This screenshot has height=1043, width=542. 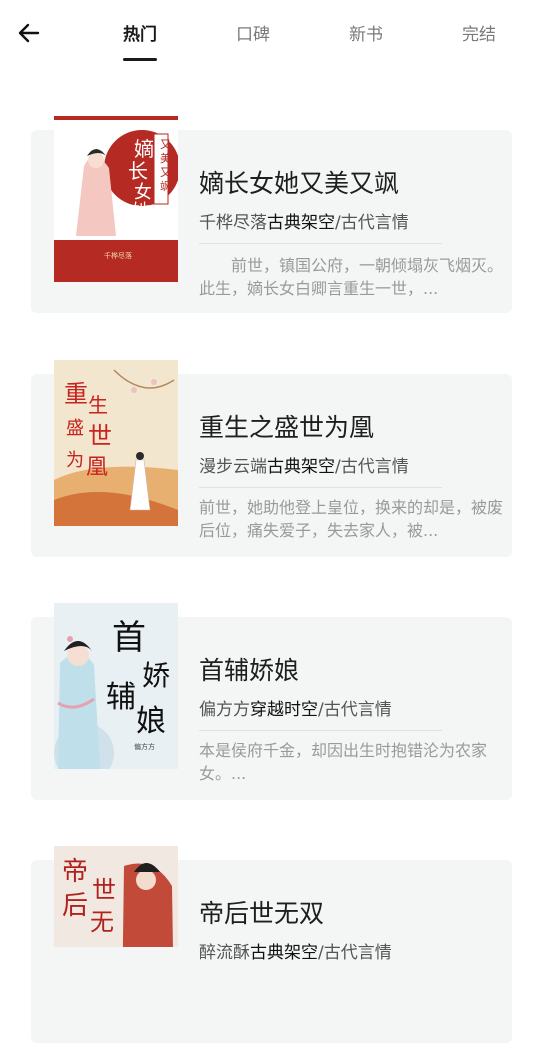 I want to click on svg-text: 她, so click(x=141, y=211).